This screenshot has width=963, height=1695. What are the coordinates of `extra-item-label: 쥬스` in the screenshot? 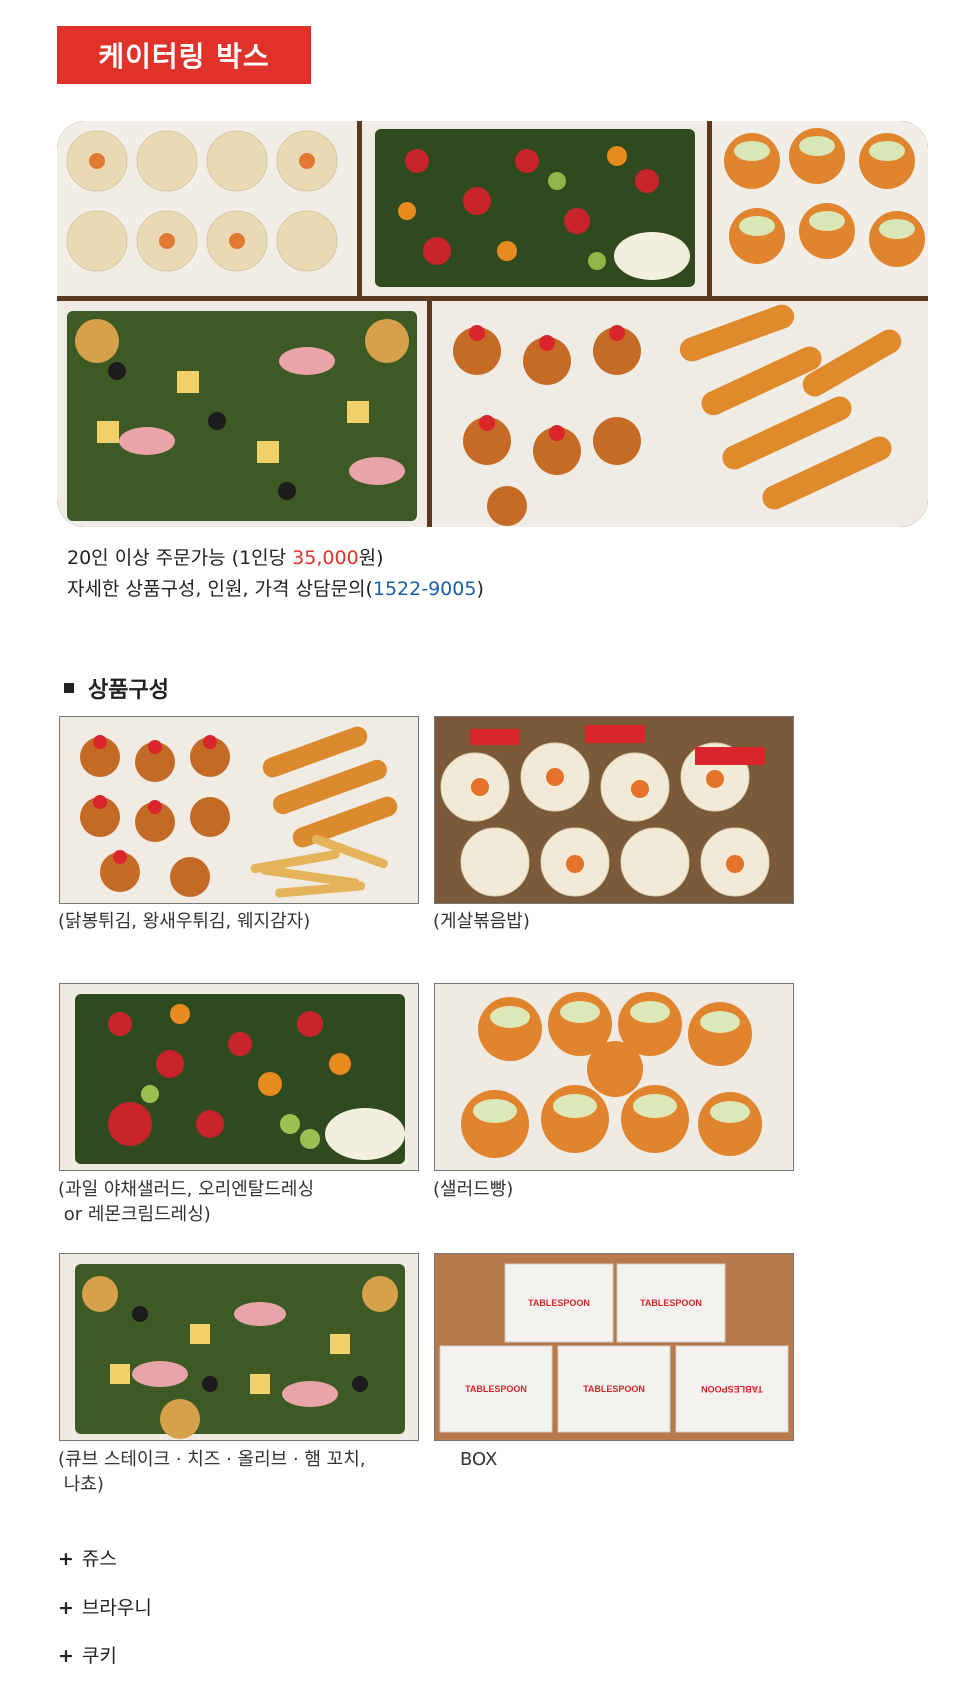 It's located at (99, 1559).